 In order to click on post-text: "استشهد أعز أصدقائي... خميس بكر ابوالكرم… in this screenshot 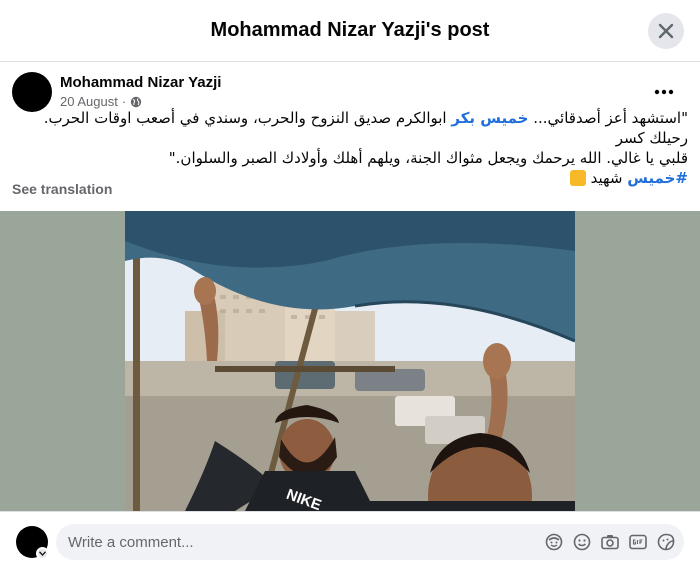, I will do `click(350, 148)`.